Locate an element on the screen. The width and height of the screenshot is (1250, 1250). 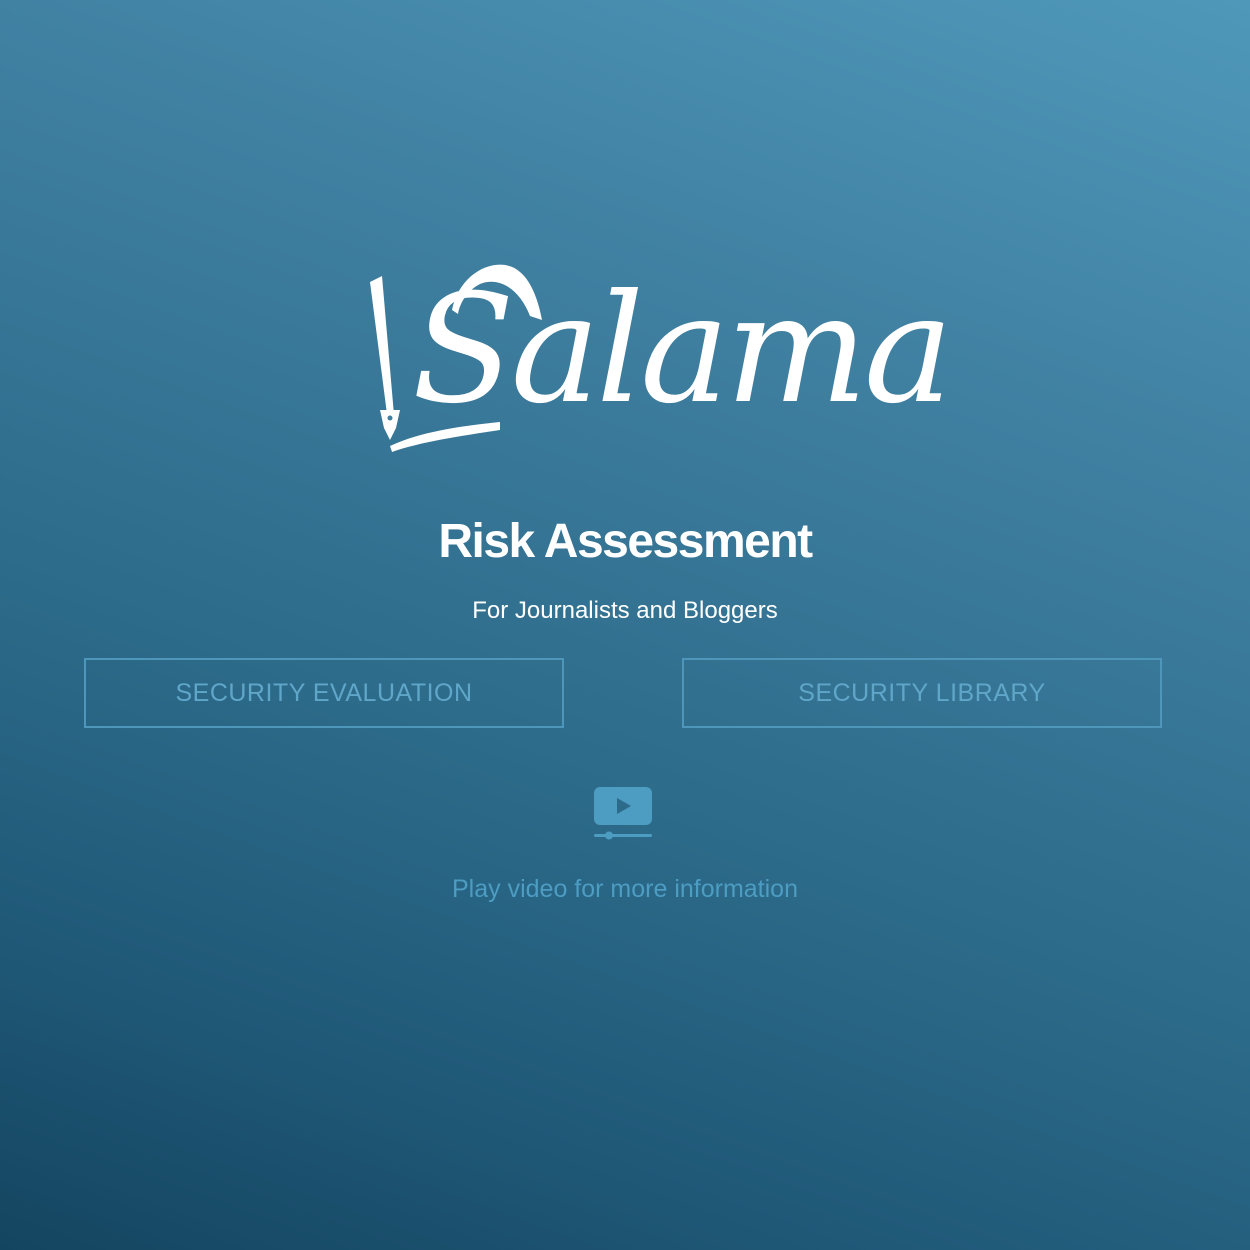
play-video-link: Play video for more information is located at coordinates (625, 889).